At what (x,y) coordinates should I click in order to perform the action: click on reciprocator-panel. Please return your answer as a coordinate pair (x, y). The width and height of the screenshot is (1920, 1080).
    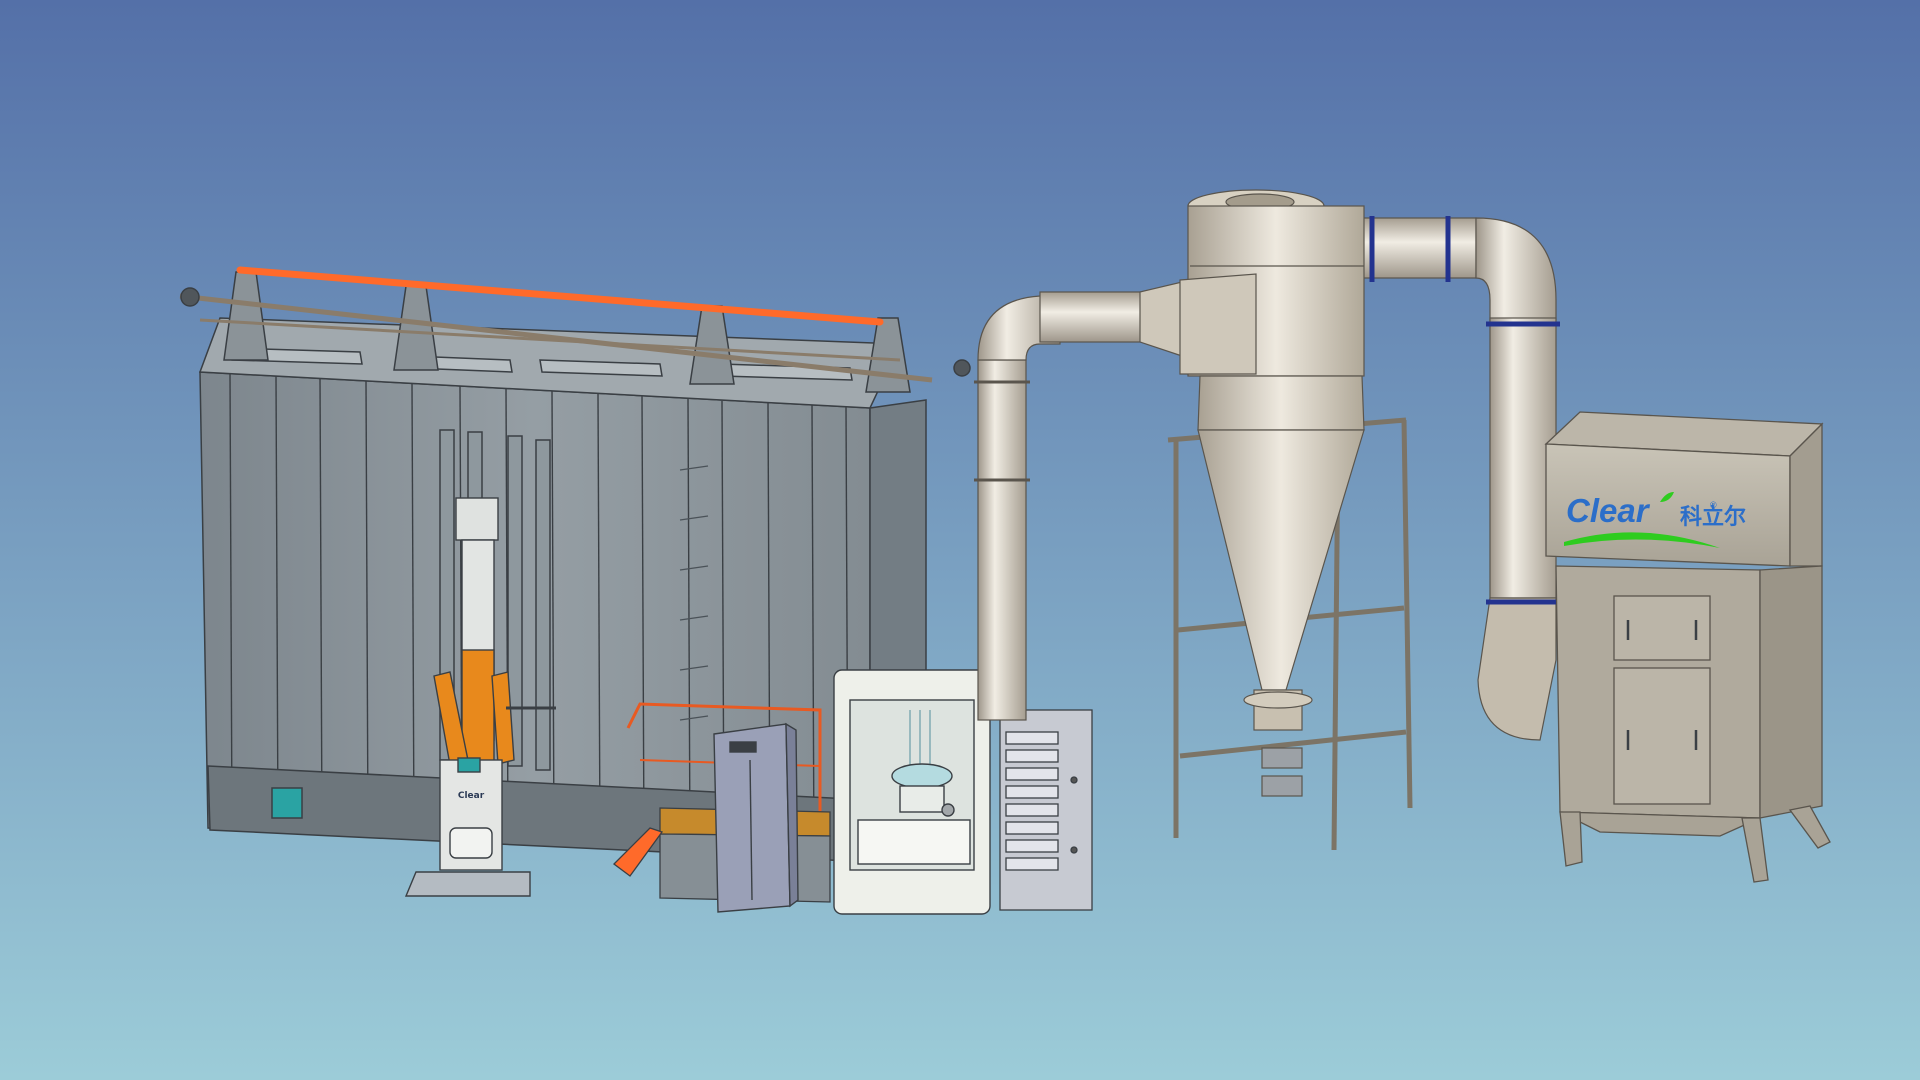
    Looking at the image, I should click on (471, 843).